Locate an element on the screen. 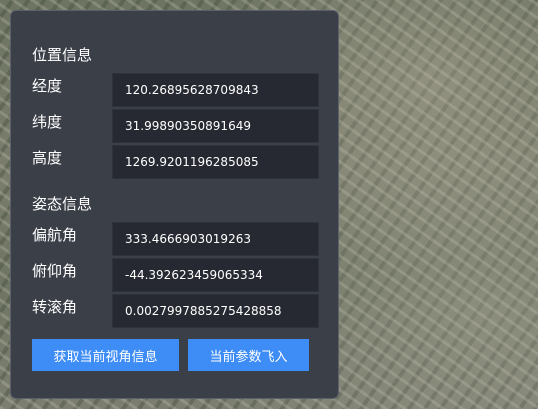 This screenshot has height=409, width=538. roll-label: 转滚角 is located at coordinates (55, 307).